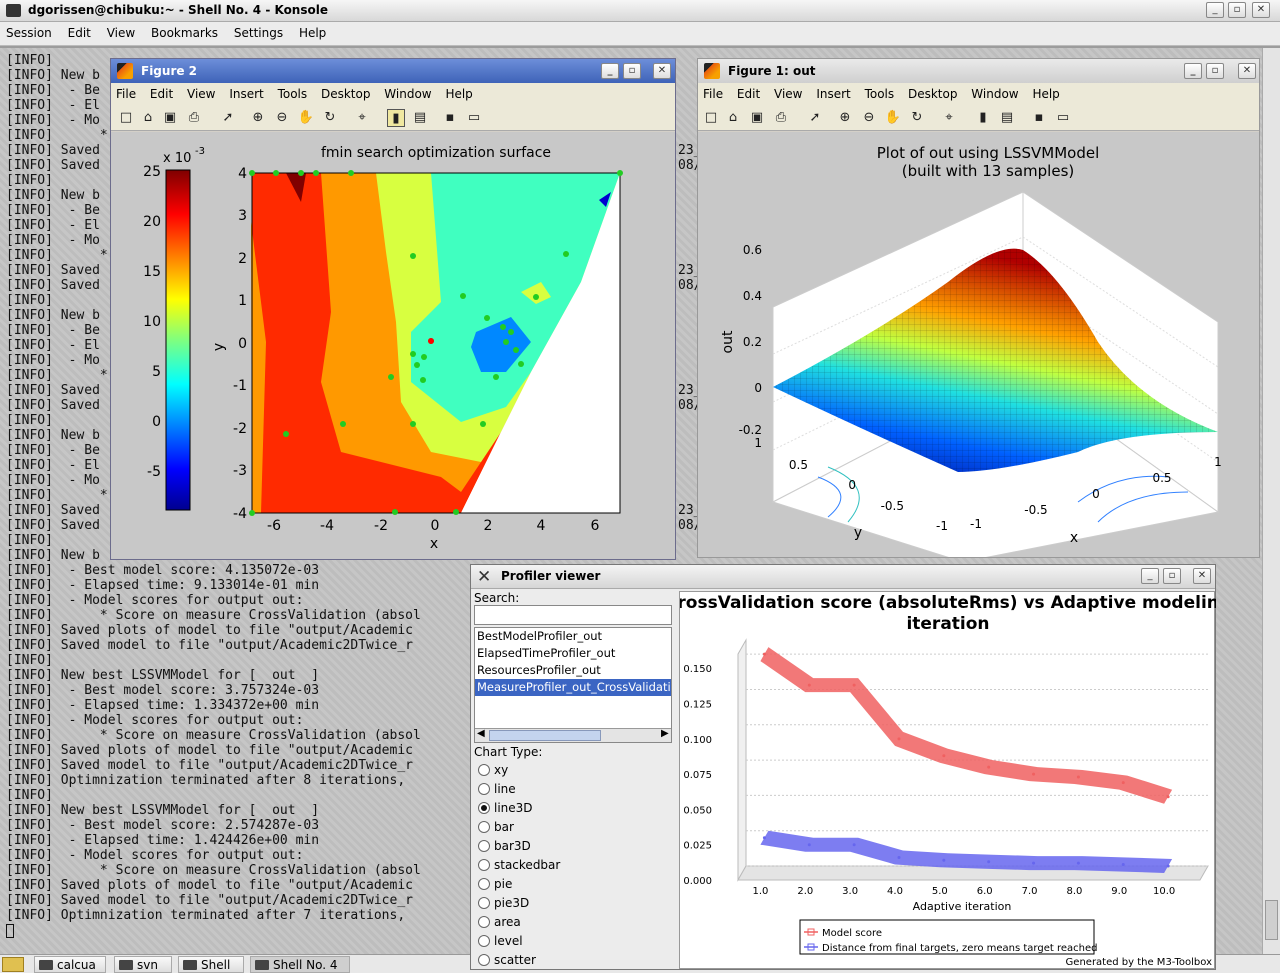  What do you see at coordinates (1261, 10) in the screenshot?
I see `close-button: ✕` at bounding box center [1261, 10].